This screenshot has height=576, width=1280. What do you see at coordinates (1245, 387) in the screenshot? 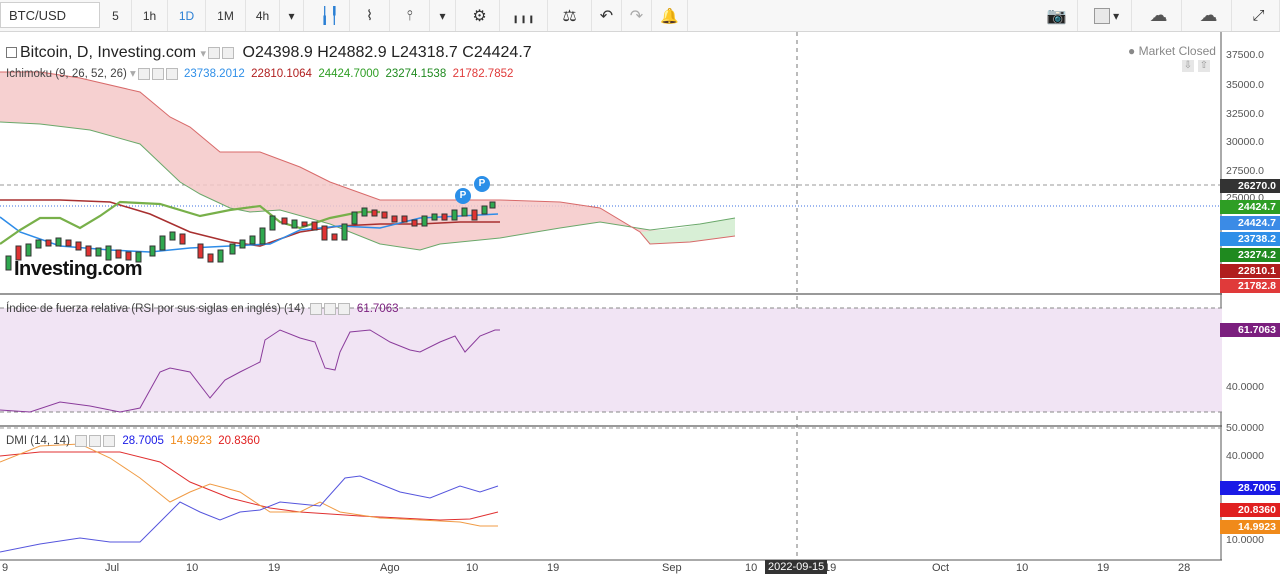
I see `rsi-axis-label: 40.0000` at bounding box center [1245, 387].